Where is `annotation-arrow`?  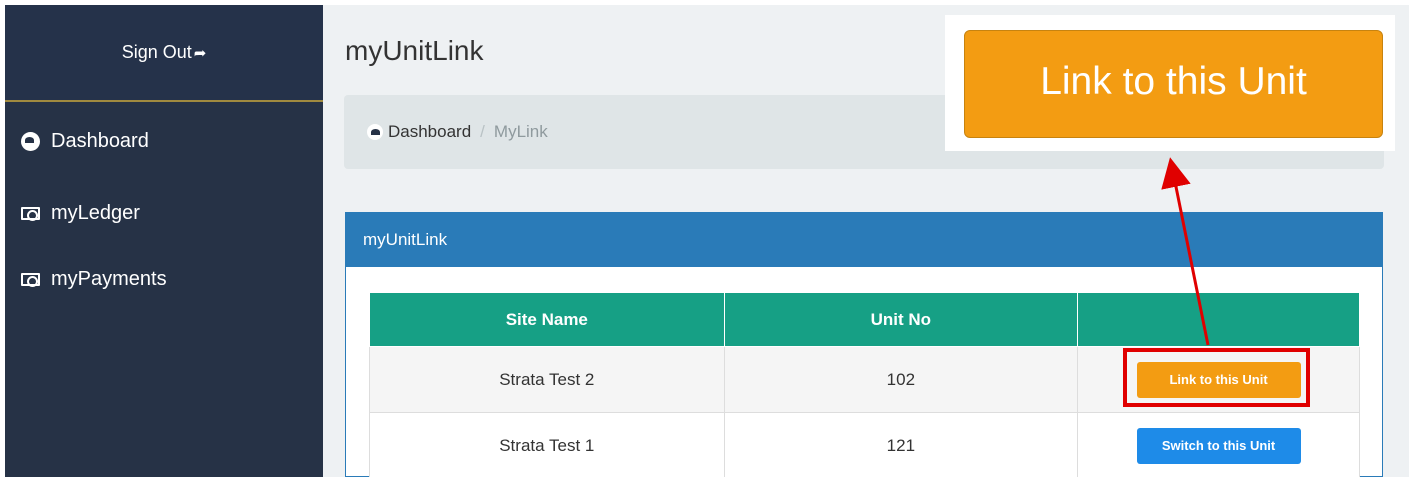 annotation-arrow is located at coordinates (1185, 251).